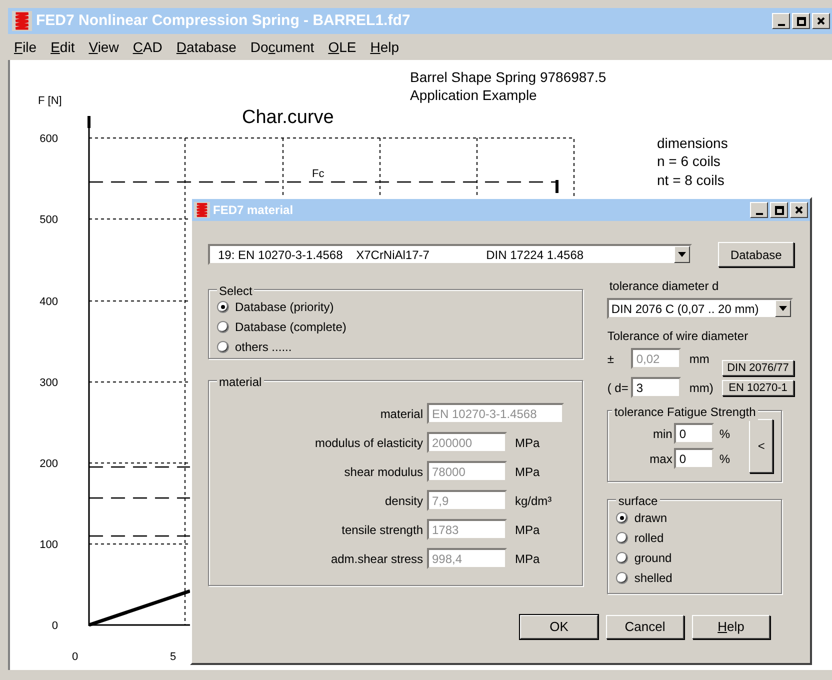 This screenshot has height=680, width=832. What do you see at coordinates (369, 443) in the screenshot?
I see `field-label: modulus of elasticity` at bounding box center [369, 443].